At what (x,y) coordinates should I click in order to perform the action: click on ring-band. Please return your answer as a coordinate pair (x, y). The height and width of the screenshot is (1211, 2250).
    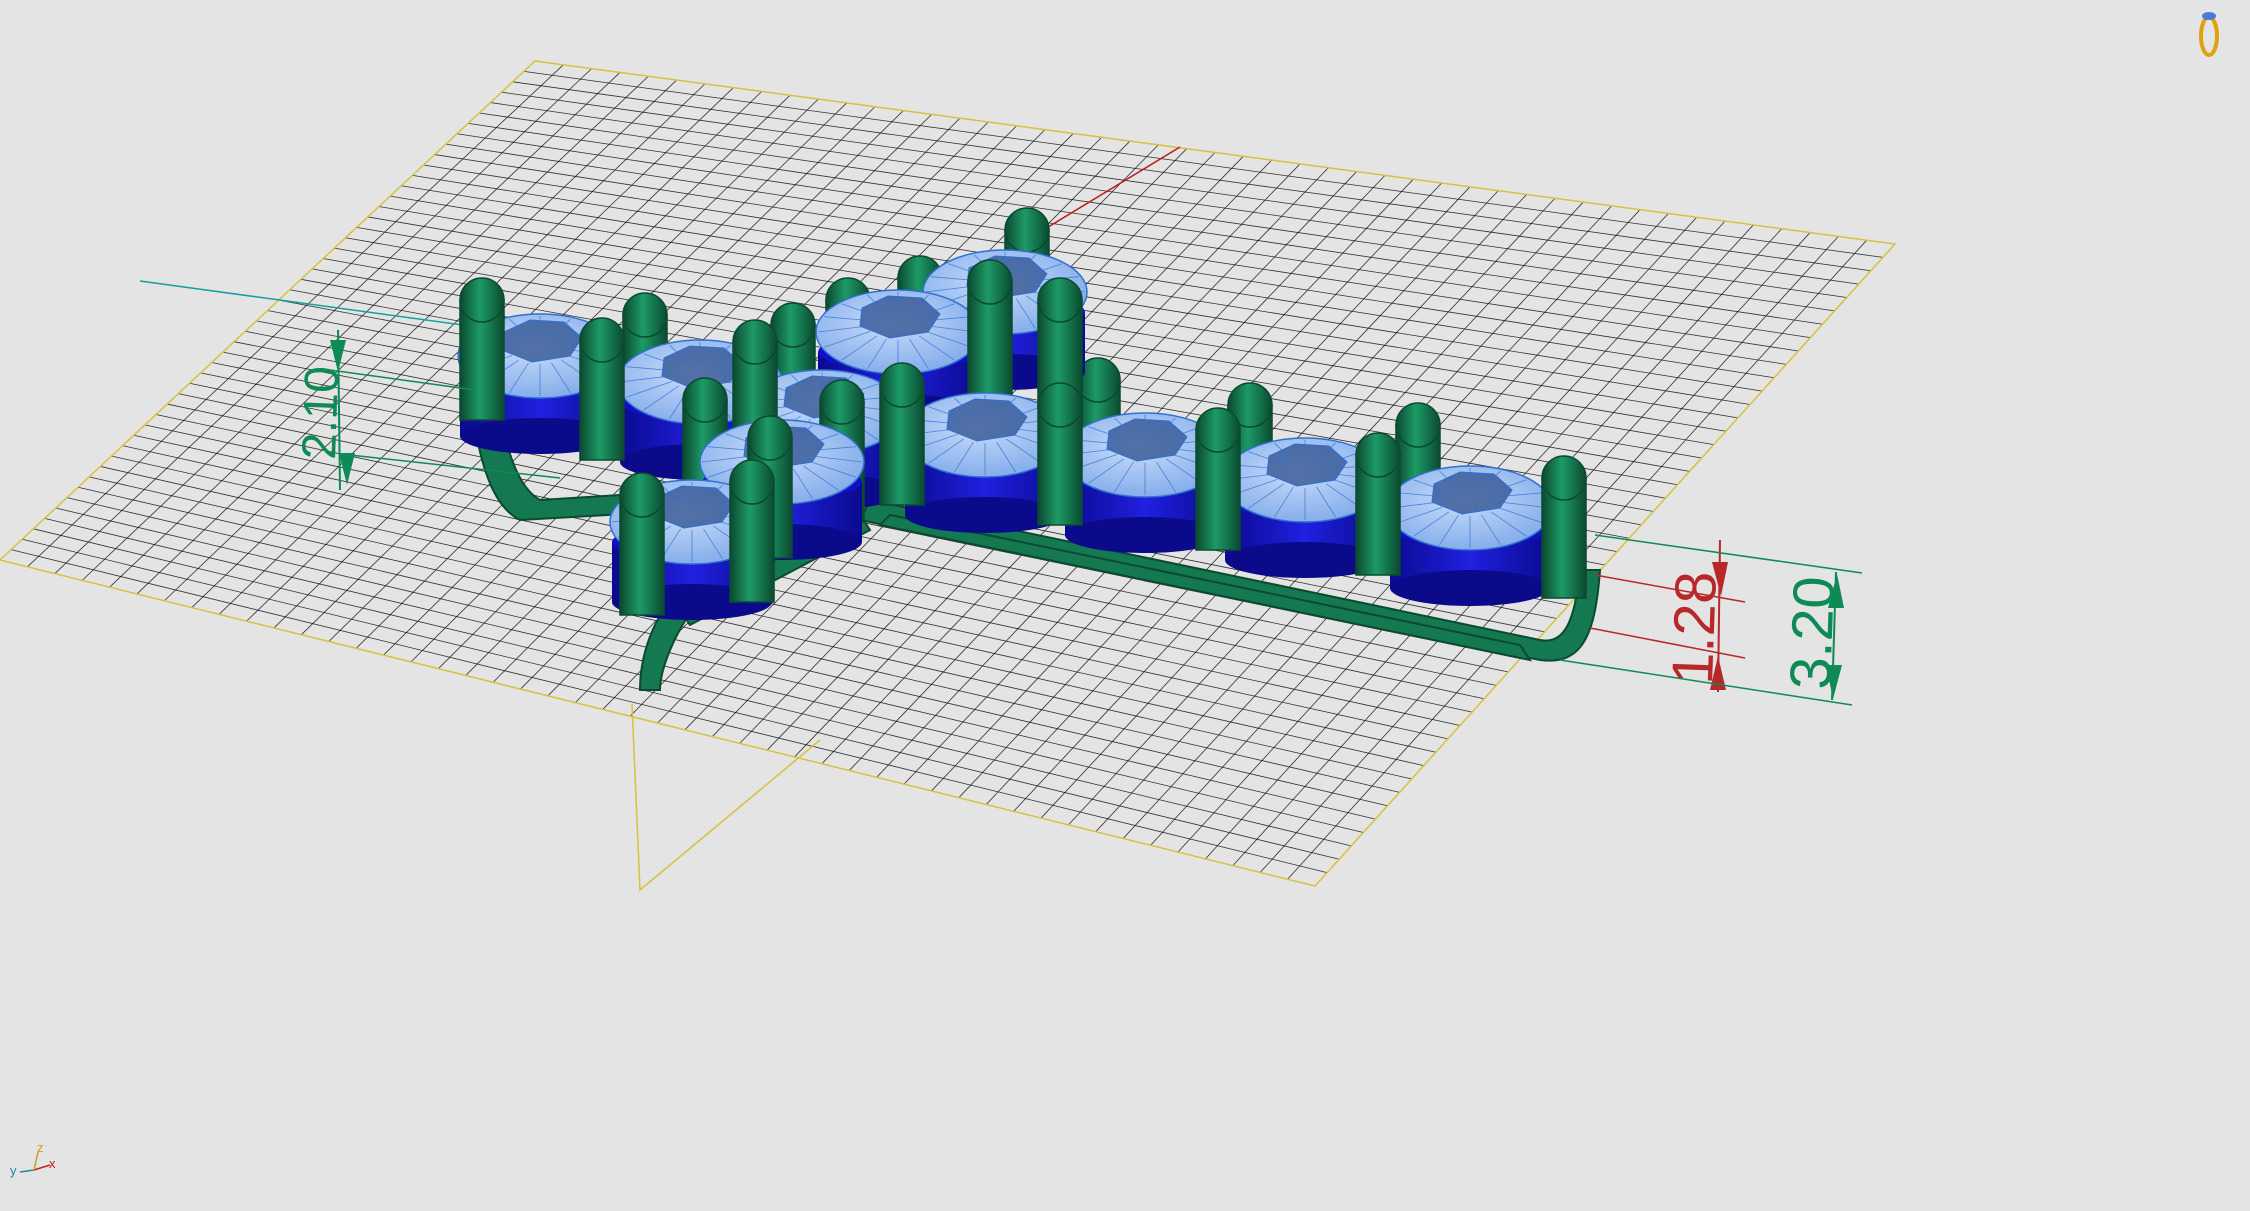
    Looking at the image, I should click on (2209, 36).